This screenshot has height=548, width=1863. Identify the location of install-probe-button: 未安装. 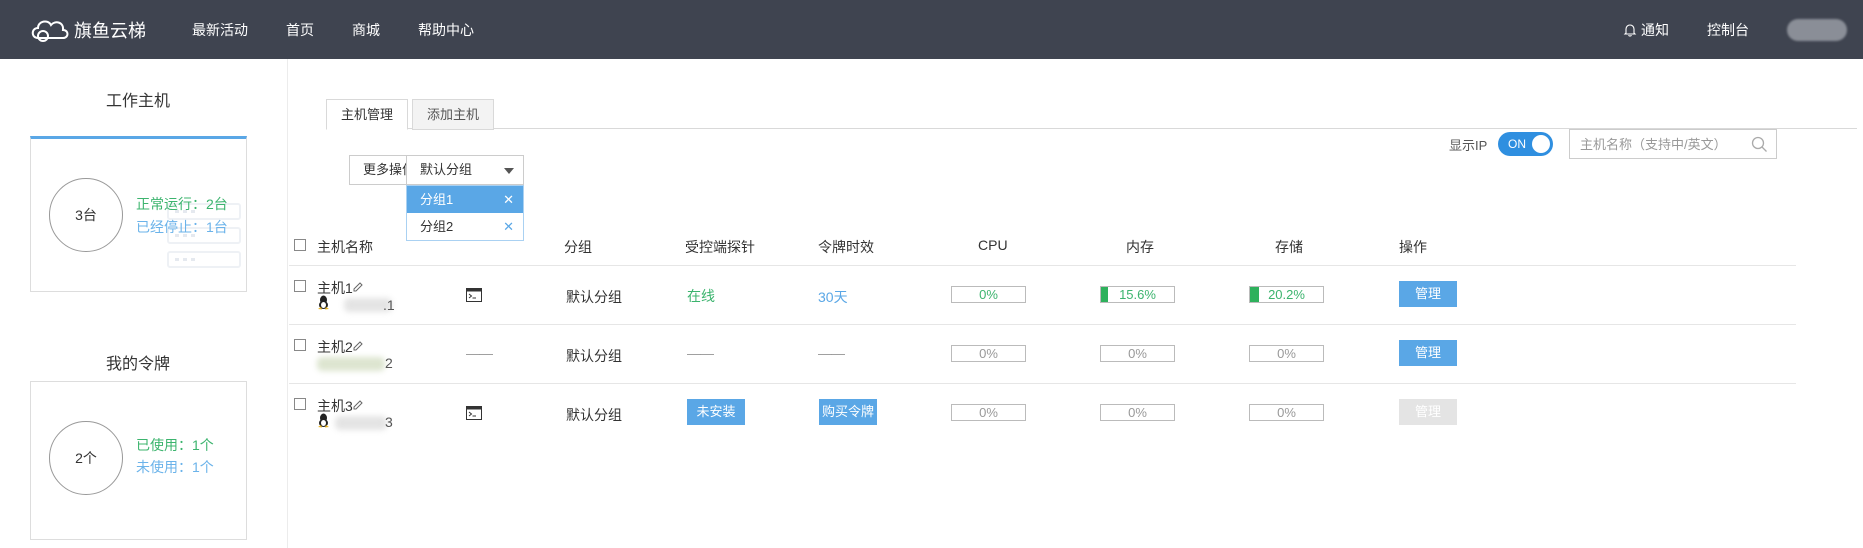
(716, 412).